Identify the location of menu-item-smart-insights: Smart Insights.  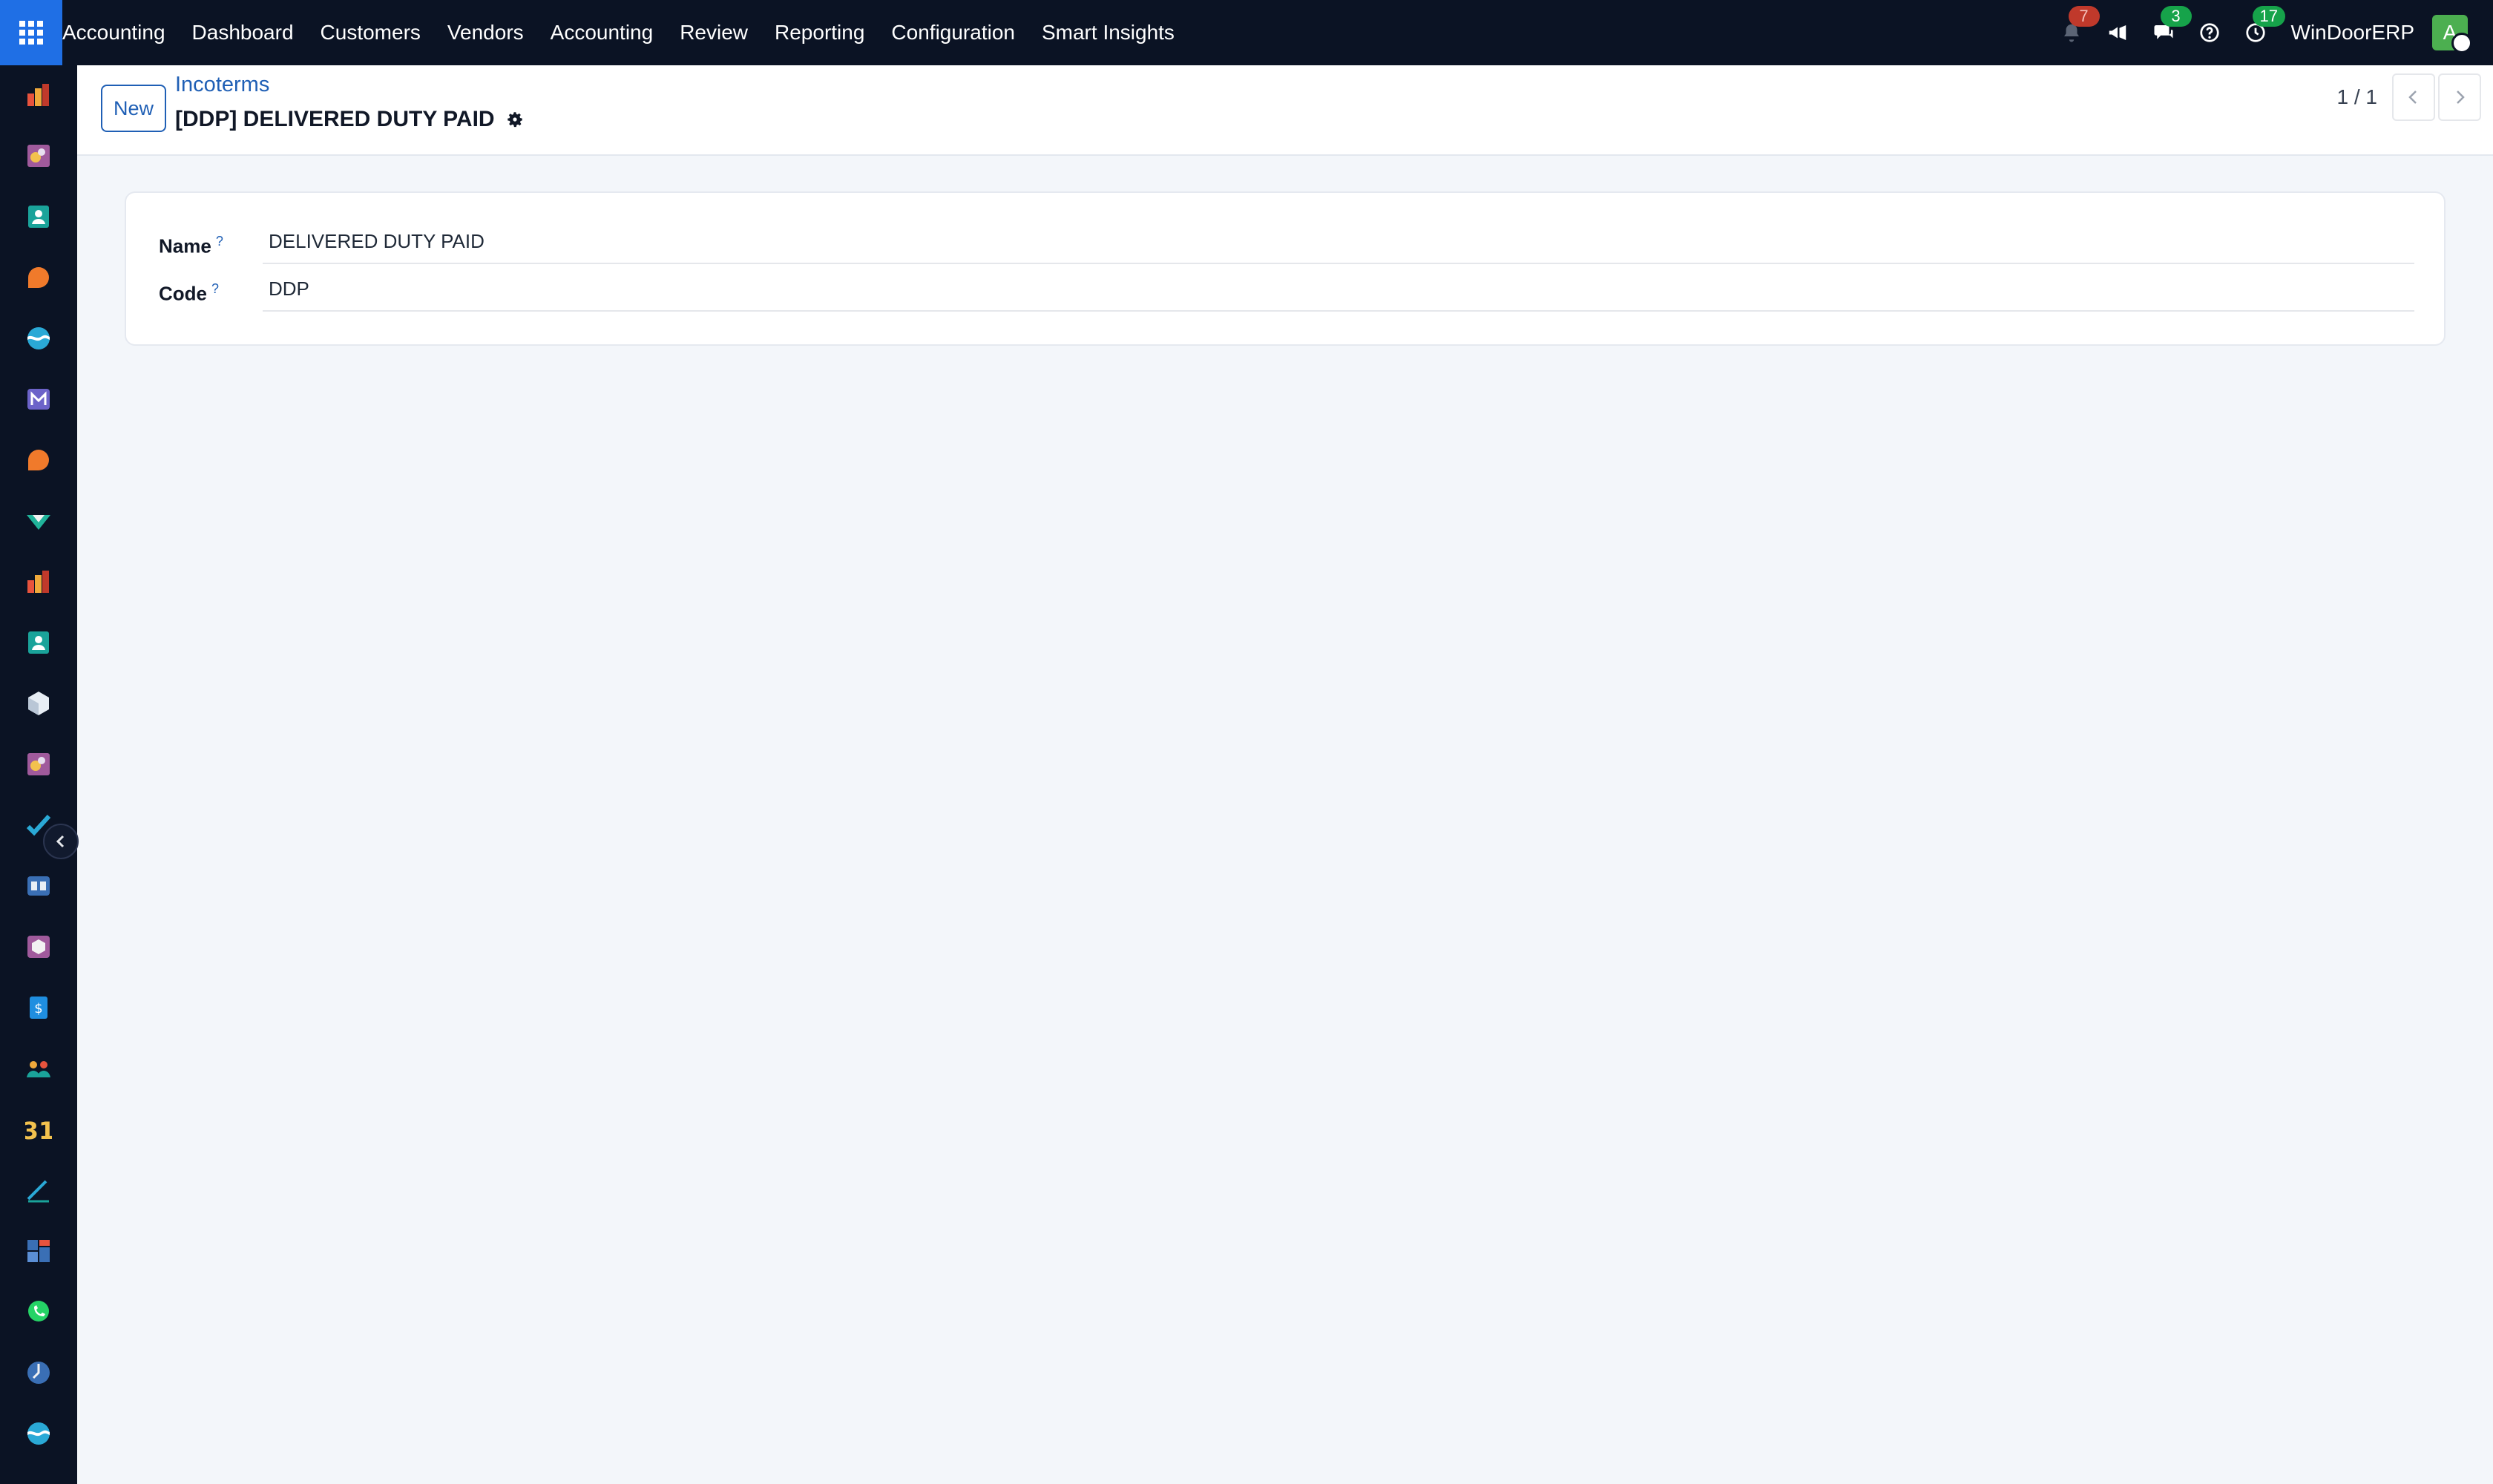
(1108, 33).